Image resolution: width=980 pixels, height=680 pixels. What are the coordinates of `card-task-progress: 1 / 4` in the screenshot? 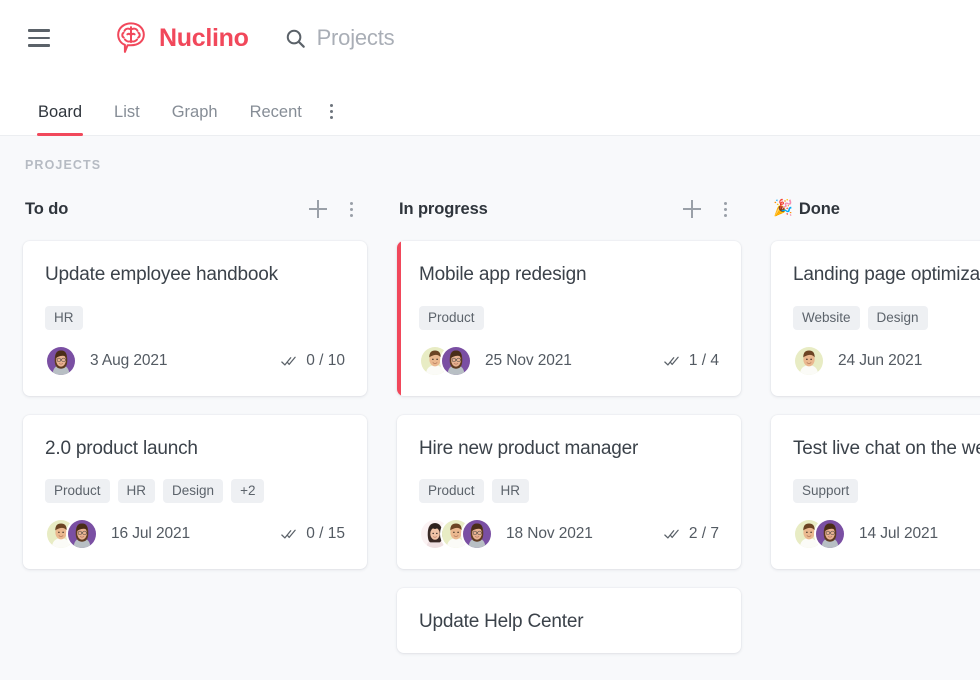 It's located at (691, 361).